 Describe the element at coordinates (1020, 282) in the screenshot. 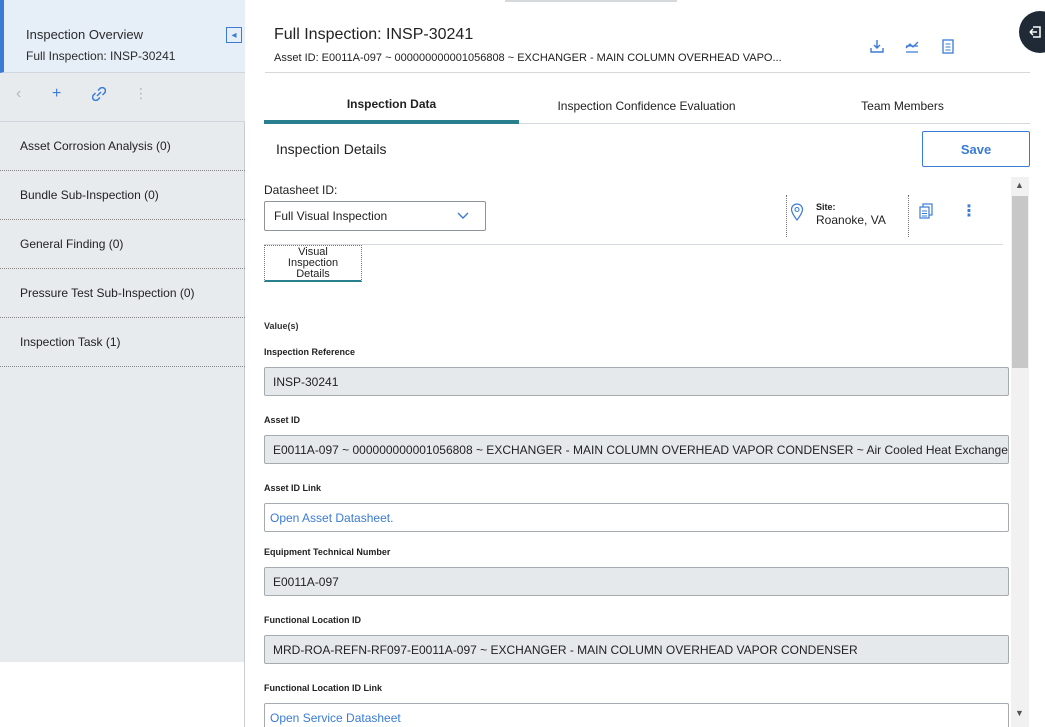

I see `scrollbar-thumb` at that location.